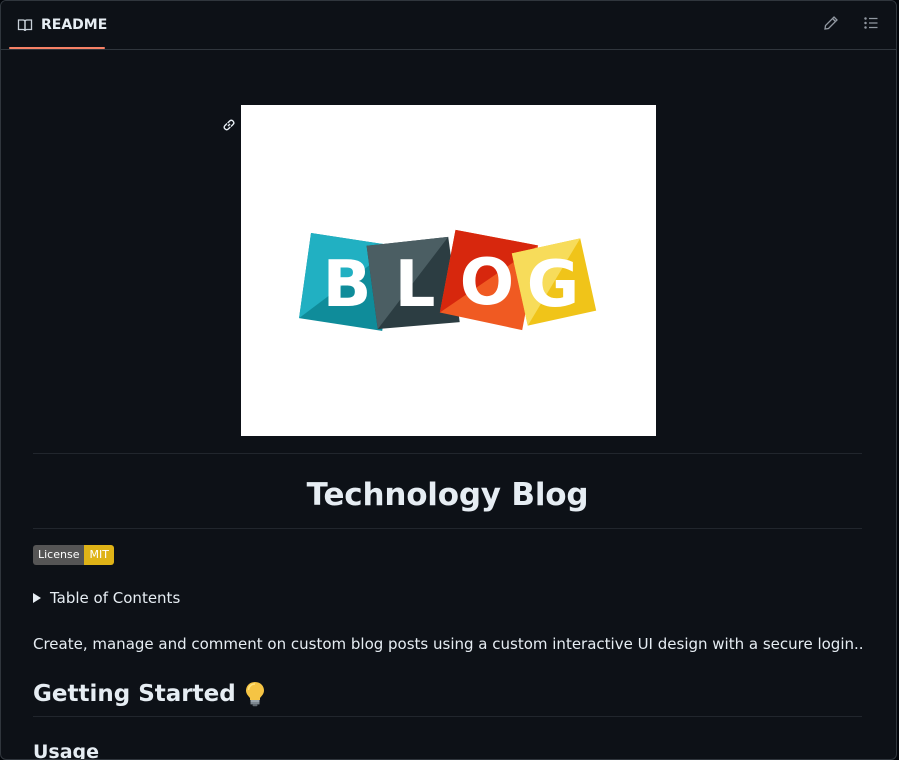 The height and width of the screenshot is (760, 899). What do you see at coordinates (229, 125) in the screenshot?
I see `link-icon` at bounding box center [229, 125].